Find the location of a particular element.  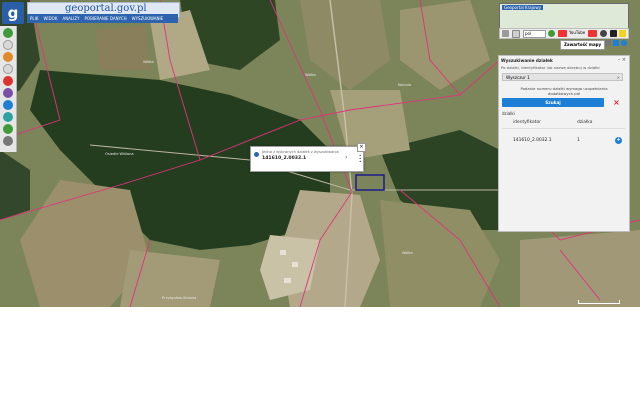

clear-results-icon: × is located at coordinates (616, 102).